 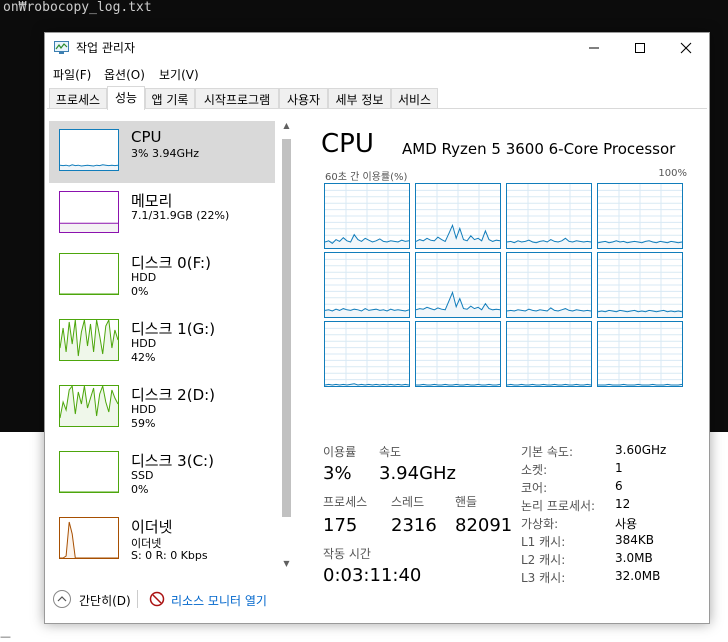 I want to click on page-title: CPU, so click(x=347, y=144).